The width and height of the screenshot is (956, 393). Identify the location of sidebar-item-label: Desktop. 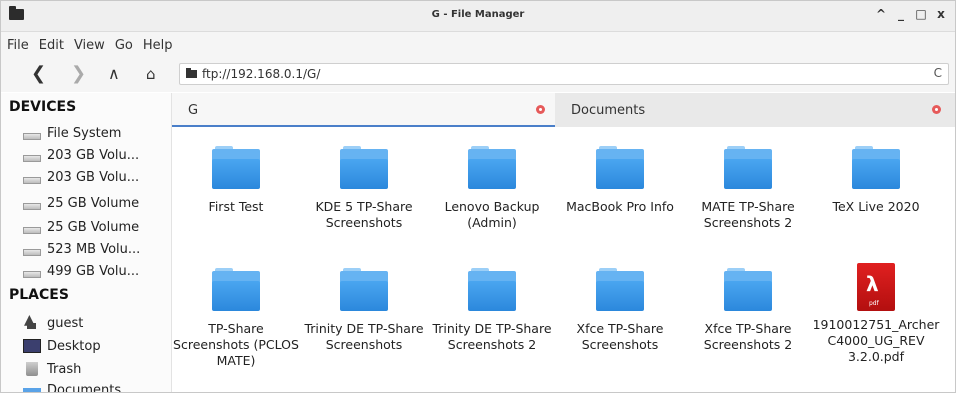
(74, 346).